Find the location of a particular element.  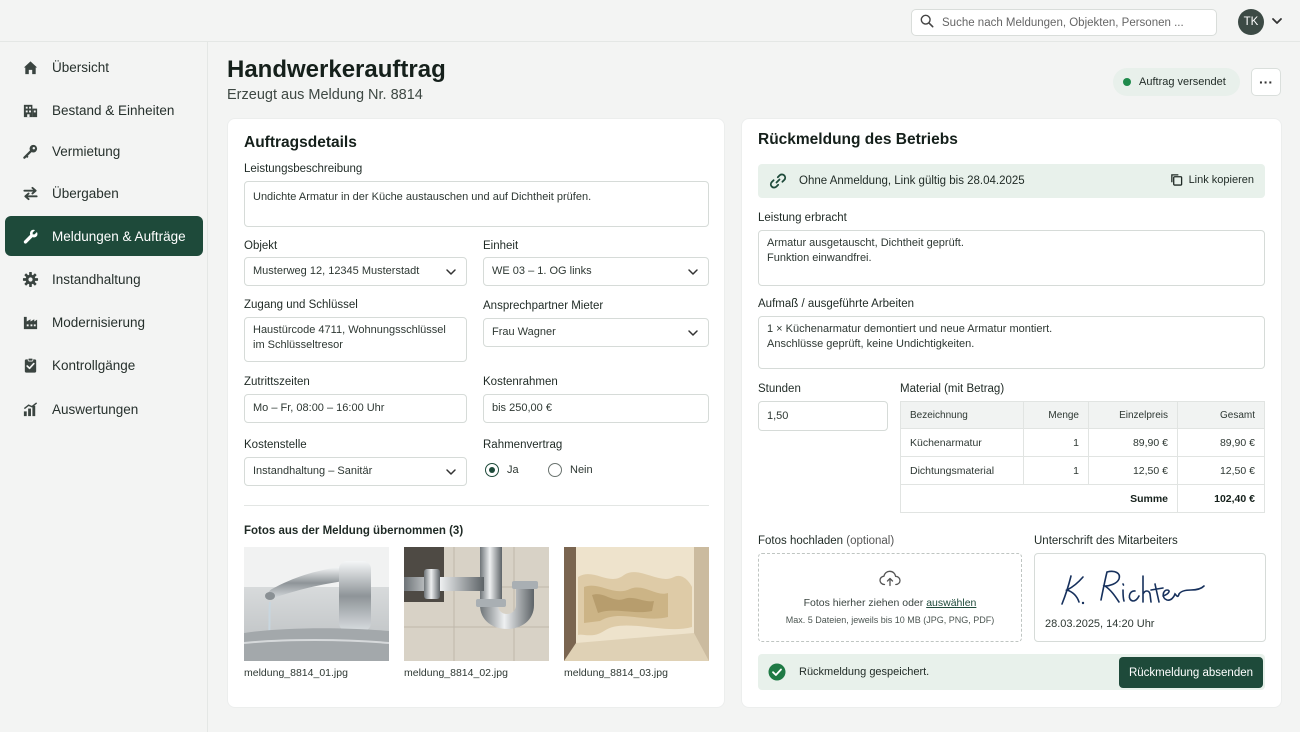

status-badge: Auftrag versendet is located at coordinates (1176, 82).